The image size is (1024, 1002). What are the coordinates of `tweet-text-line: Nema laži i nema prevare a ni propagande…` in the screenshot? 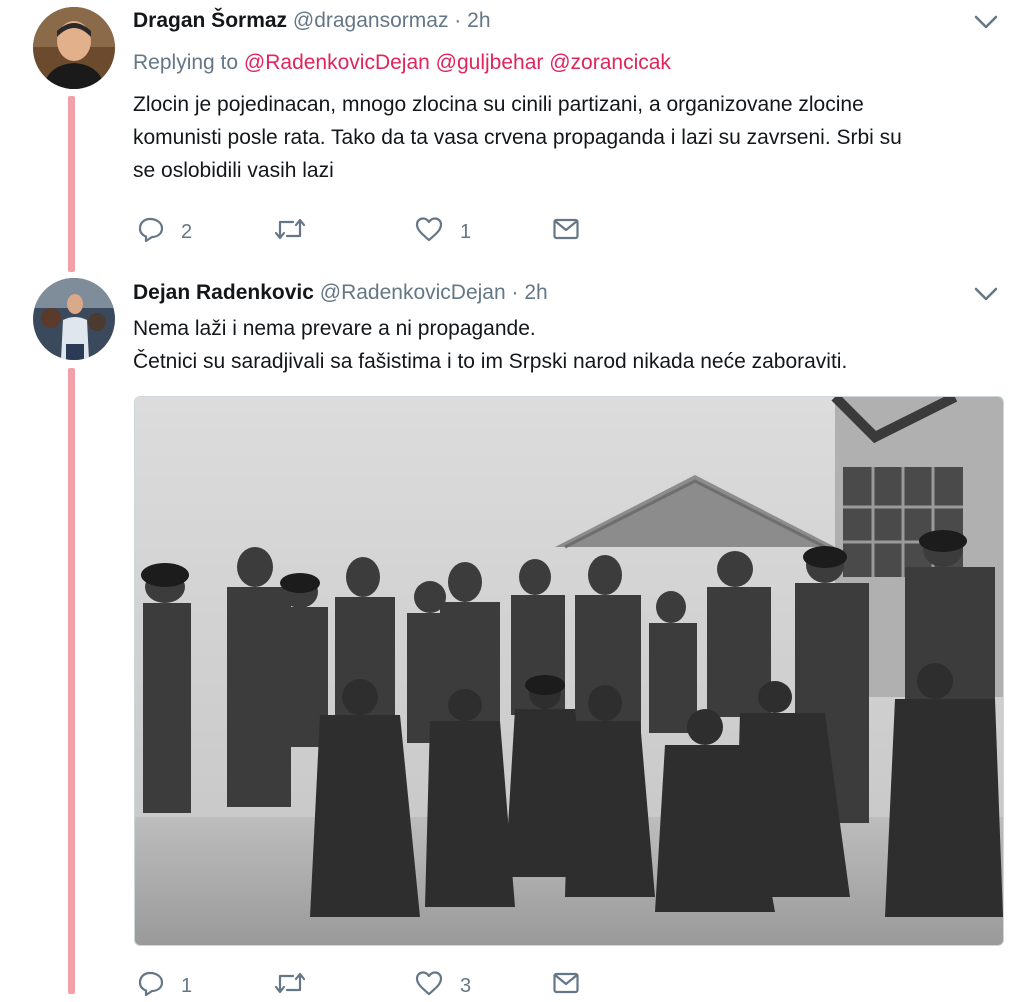 It's located at (334, 328).